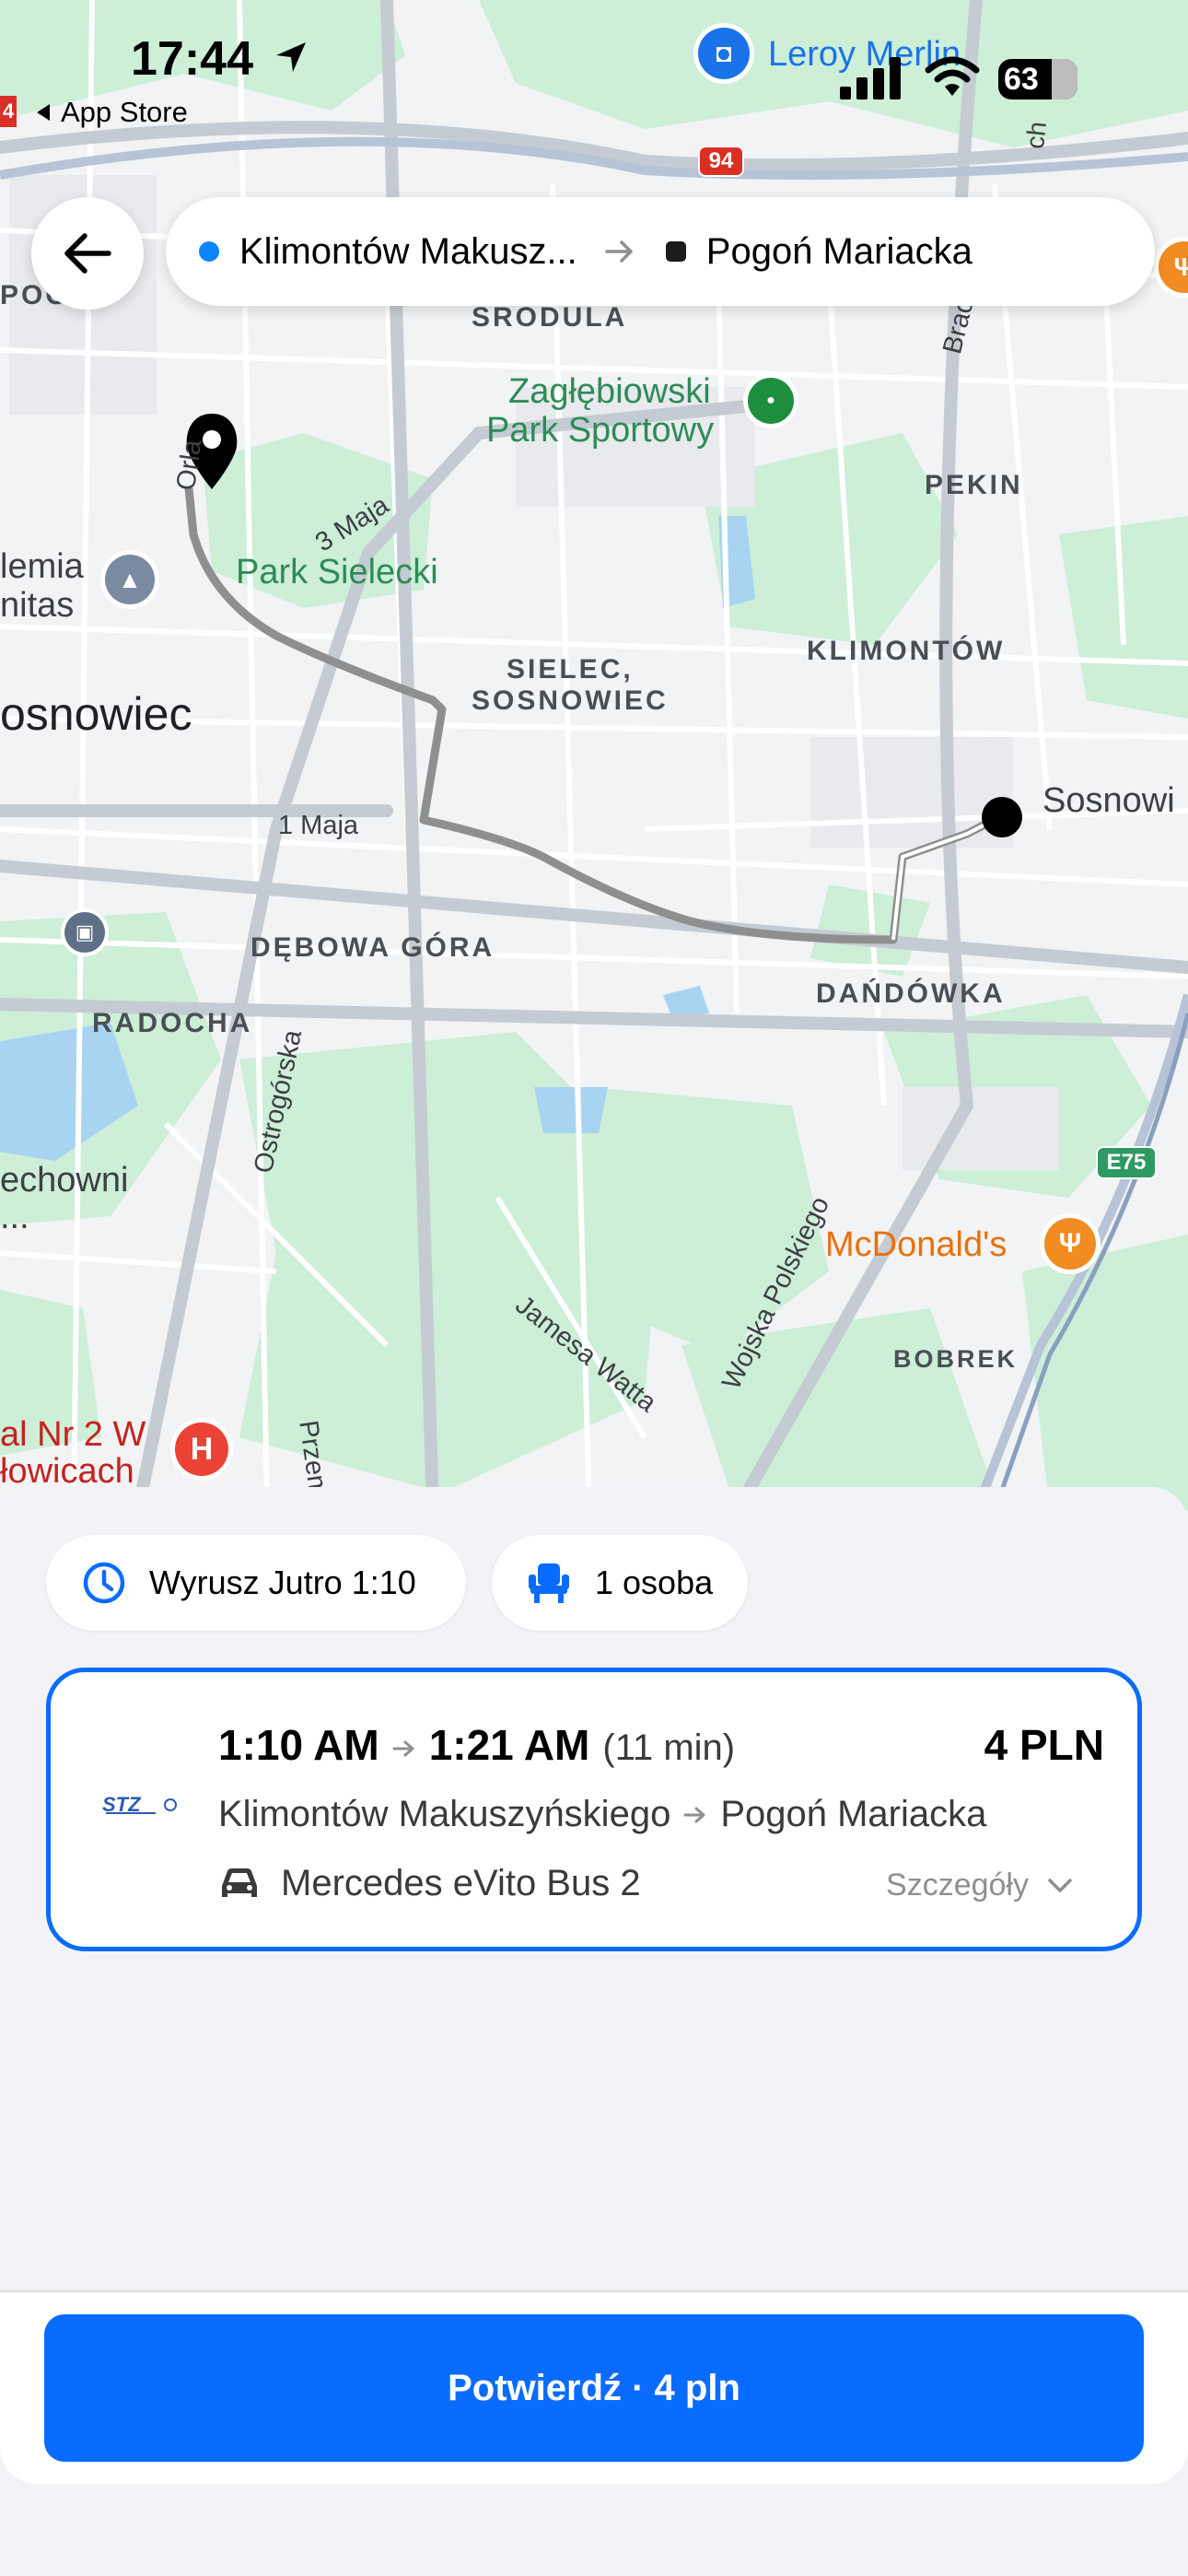 The height and width of the screenshot is (2576, 1188). I want to click on trip-price: 4 PLN, so click(1044, 1745).